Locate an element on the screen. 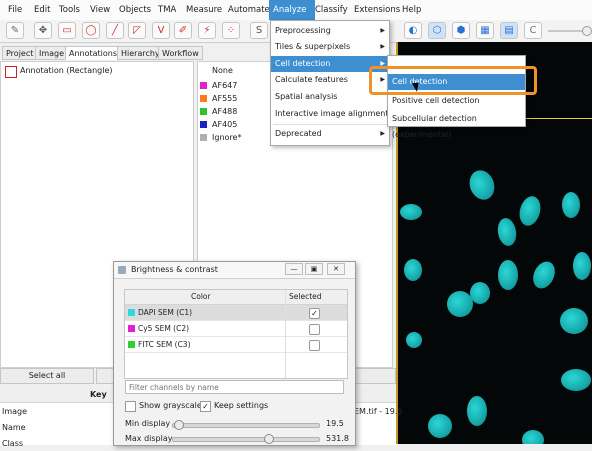  min-display-slider is located at coordinates (246, 425).